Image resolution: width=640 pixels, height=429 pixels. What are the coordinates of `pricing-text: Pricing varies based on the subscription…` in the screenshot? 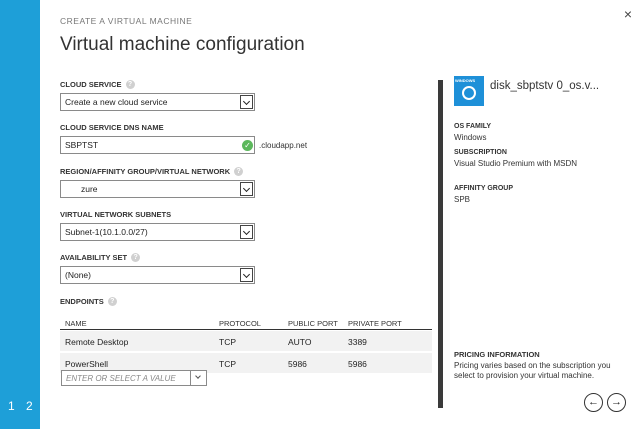 It's located at (532, 370).